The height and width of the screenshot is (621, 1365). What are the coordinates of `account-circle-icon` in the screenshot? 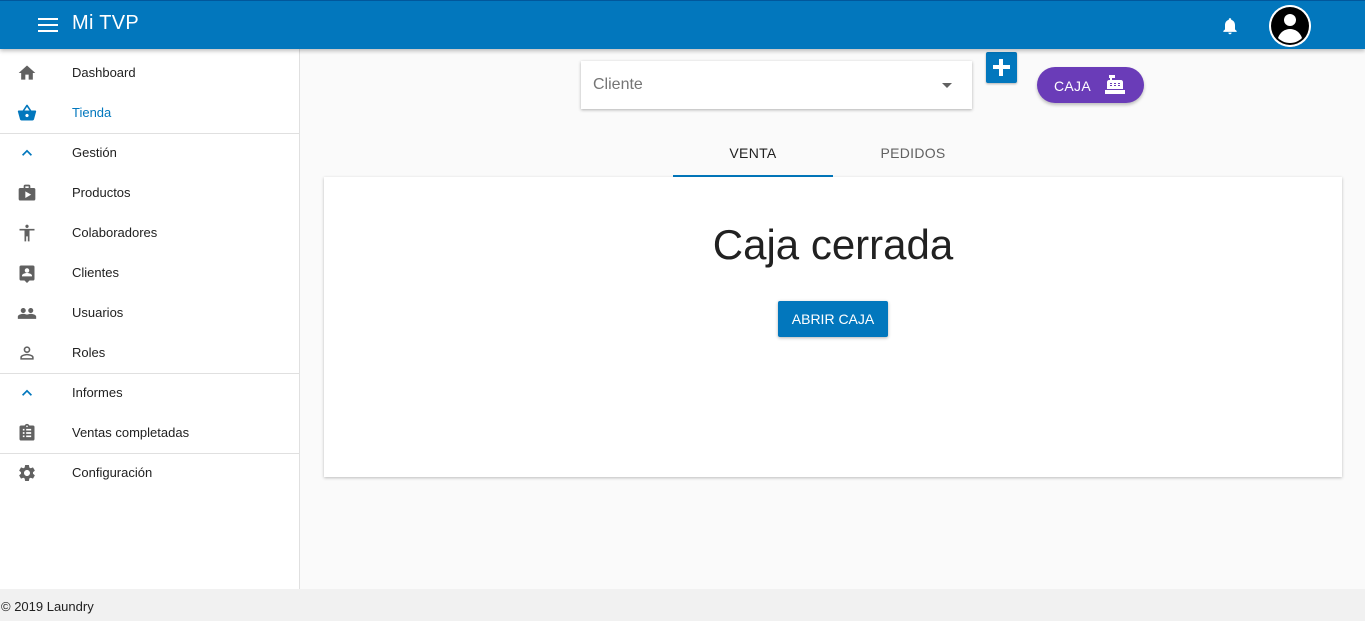 It's located at (1290, 26).